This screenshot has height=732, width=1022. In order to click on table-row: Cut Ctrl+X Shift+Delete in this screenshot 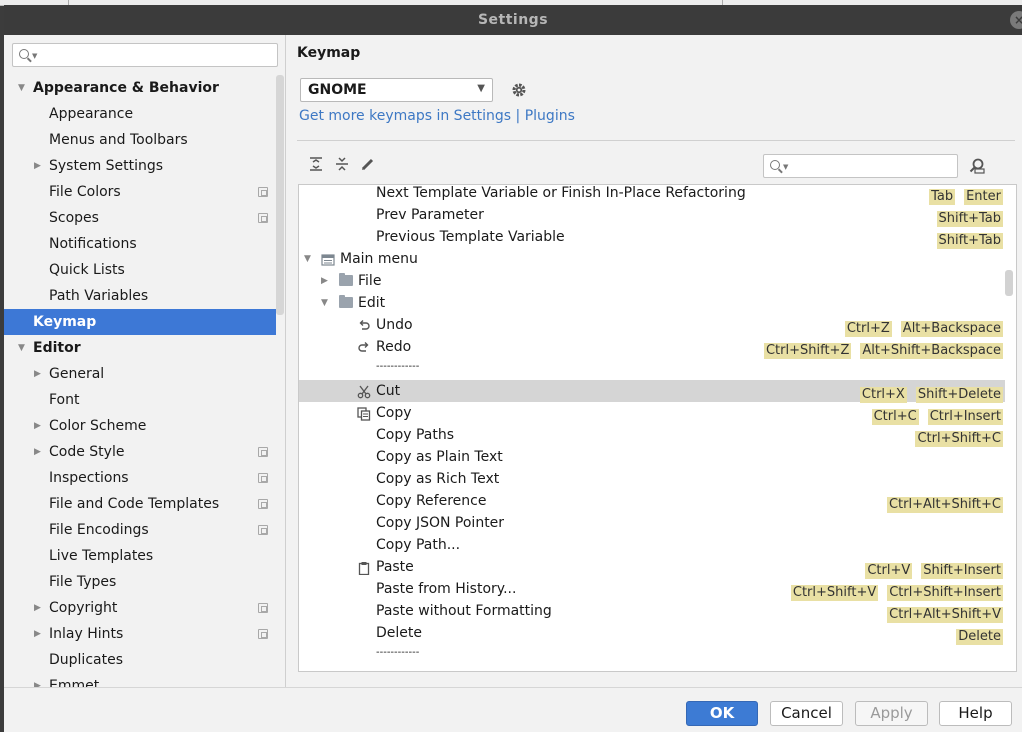, I will do `click(652, 391)`.